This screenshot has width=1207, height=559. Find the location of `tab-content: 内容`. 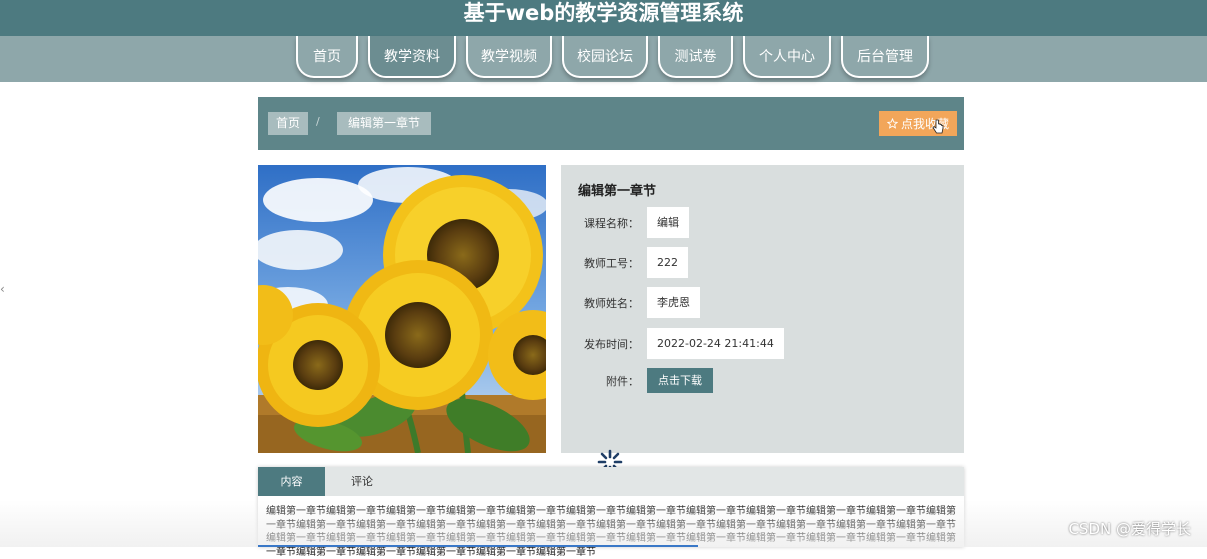

tab-content: 内容 is located at coordinates (291, 481).